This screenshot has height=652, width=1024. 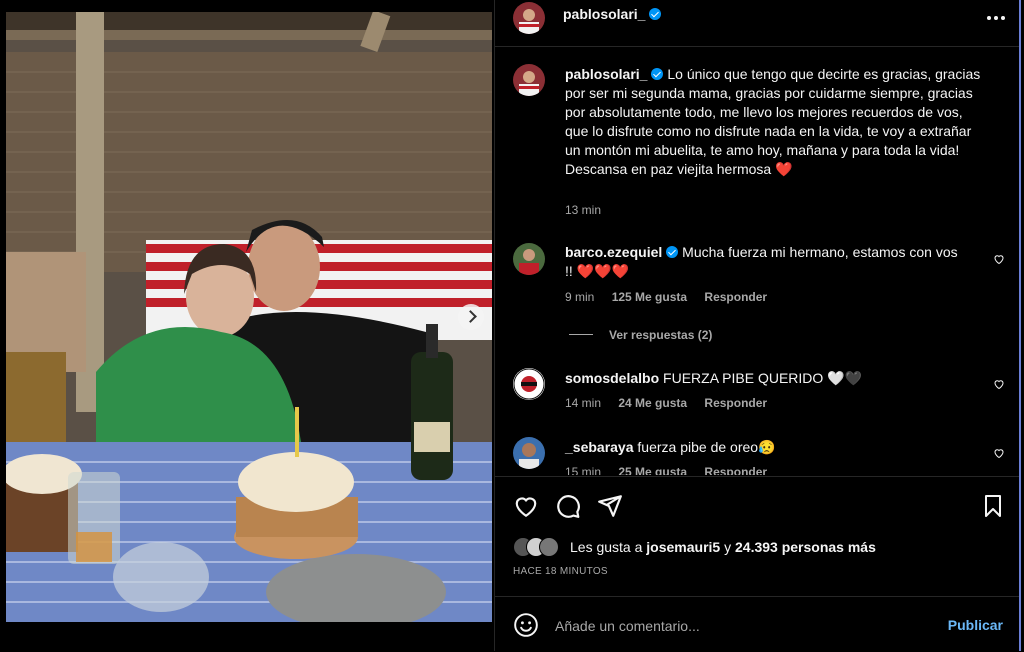 What do you see at coordinates (975, 625) in the screenshot?
I see `publish-button: Publicar` at bounding box center [975, 625].